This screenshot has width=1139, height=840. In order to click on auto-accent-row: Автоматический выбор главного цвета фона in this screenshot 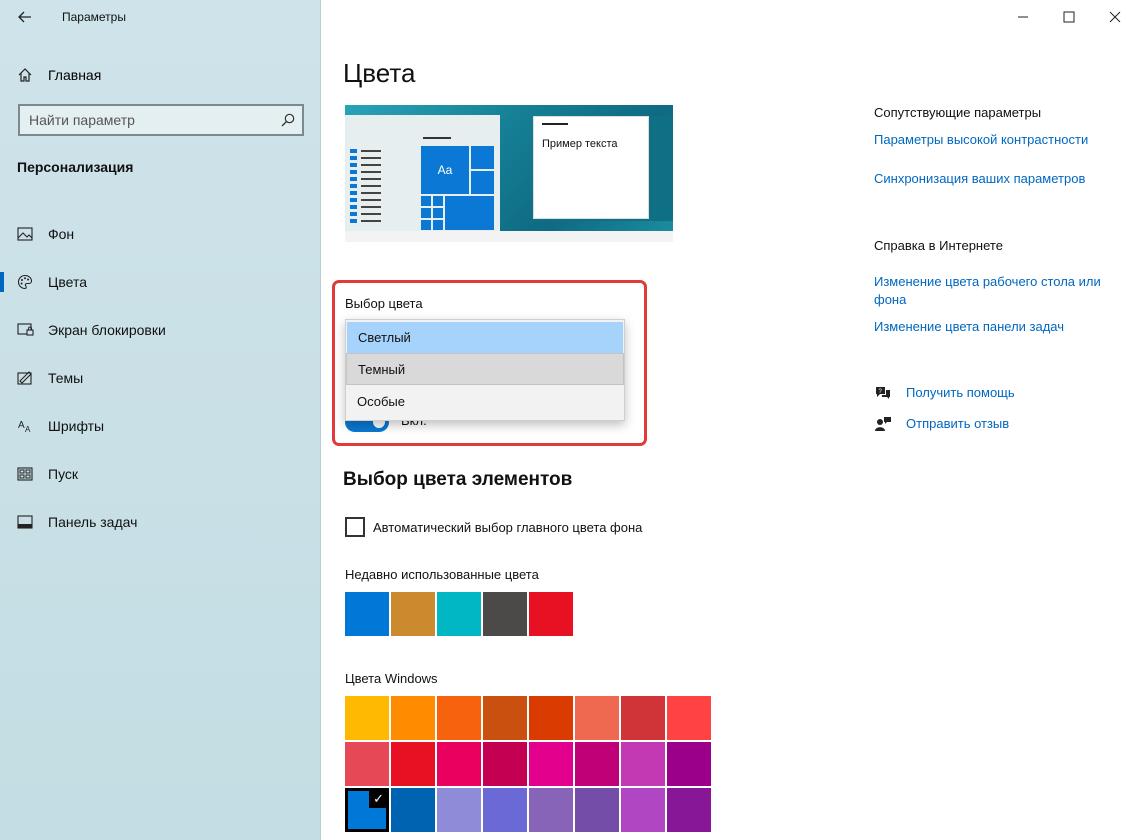, I will do `click(493, 527)`.